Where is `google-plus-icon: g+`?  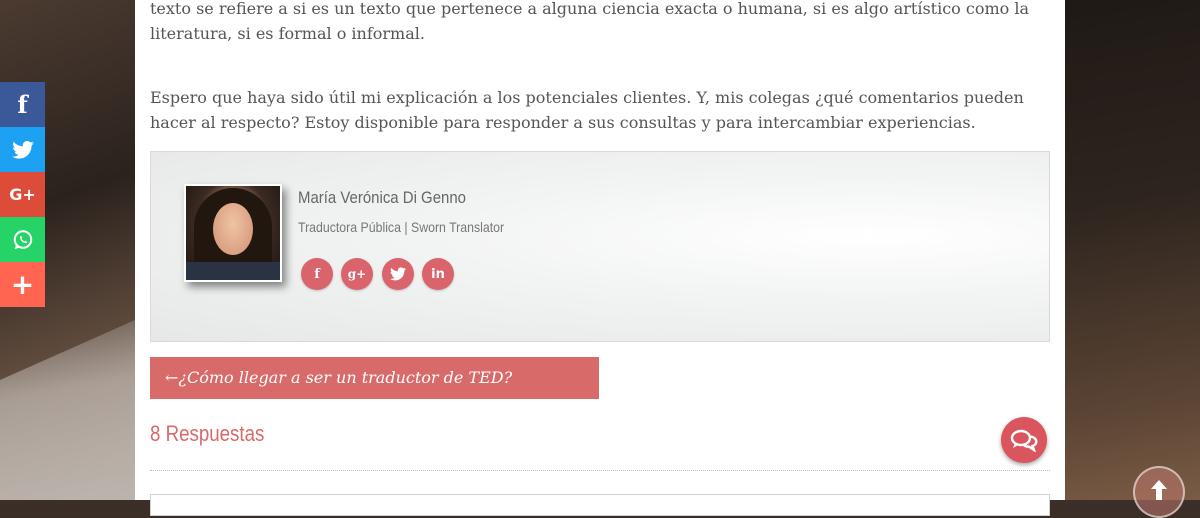
google-plus-icon: g+ is located at coordinates (357, 274).